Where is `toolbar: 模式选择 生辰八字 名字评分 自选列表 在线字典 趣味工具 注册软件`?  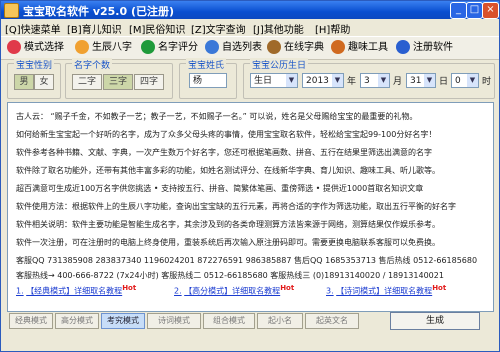 toolbar: 模式选择 生辰八字 名字评分 自选列表 在线字典 趣味工具 注册软件 is located at coordinates (250, 48).